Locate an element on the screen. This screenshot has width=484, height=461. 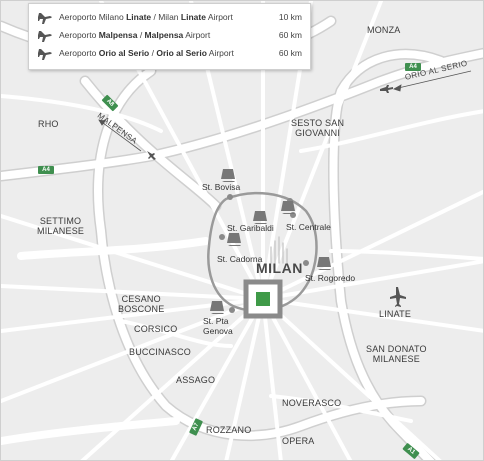
station-rogoredo-label: St. Rogoredo is located at coordinates (330, 278).